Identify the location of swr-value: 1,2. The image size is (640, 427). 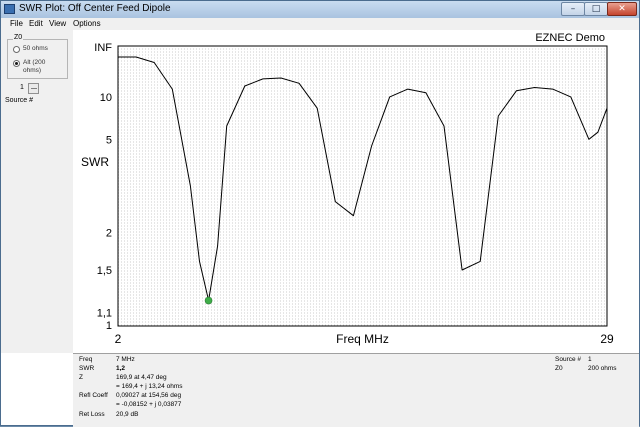
(120, 368).